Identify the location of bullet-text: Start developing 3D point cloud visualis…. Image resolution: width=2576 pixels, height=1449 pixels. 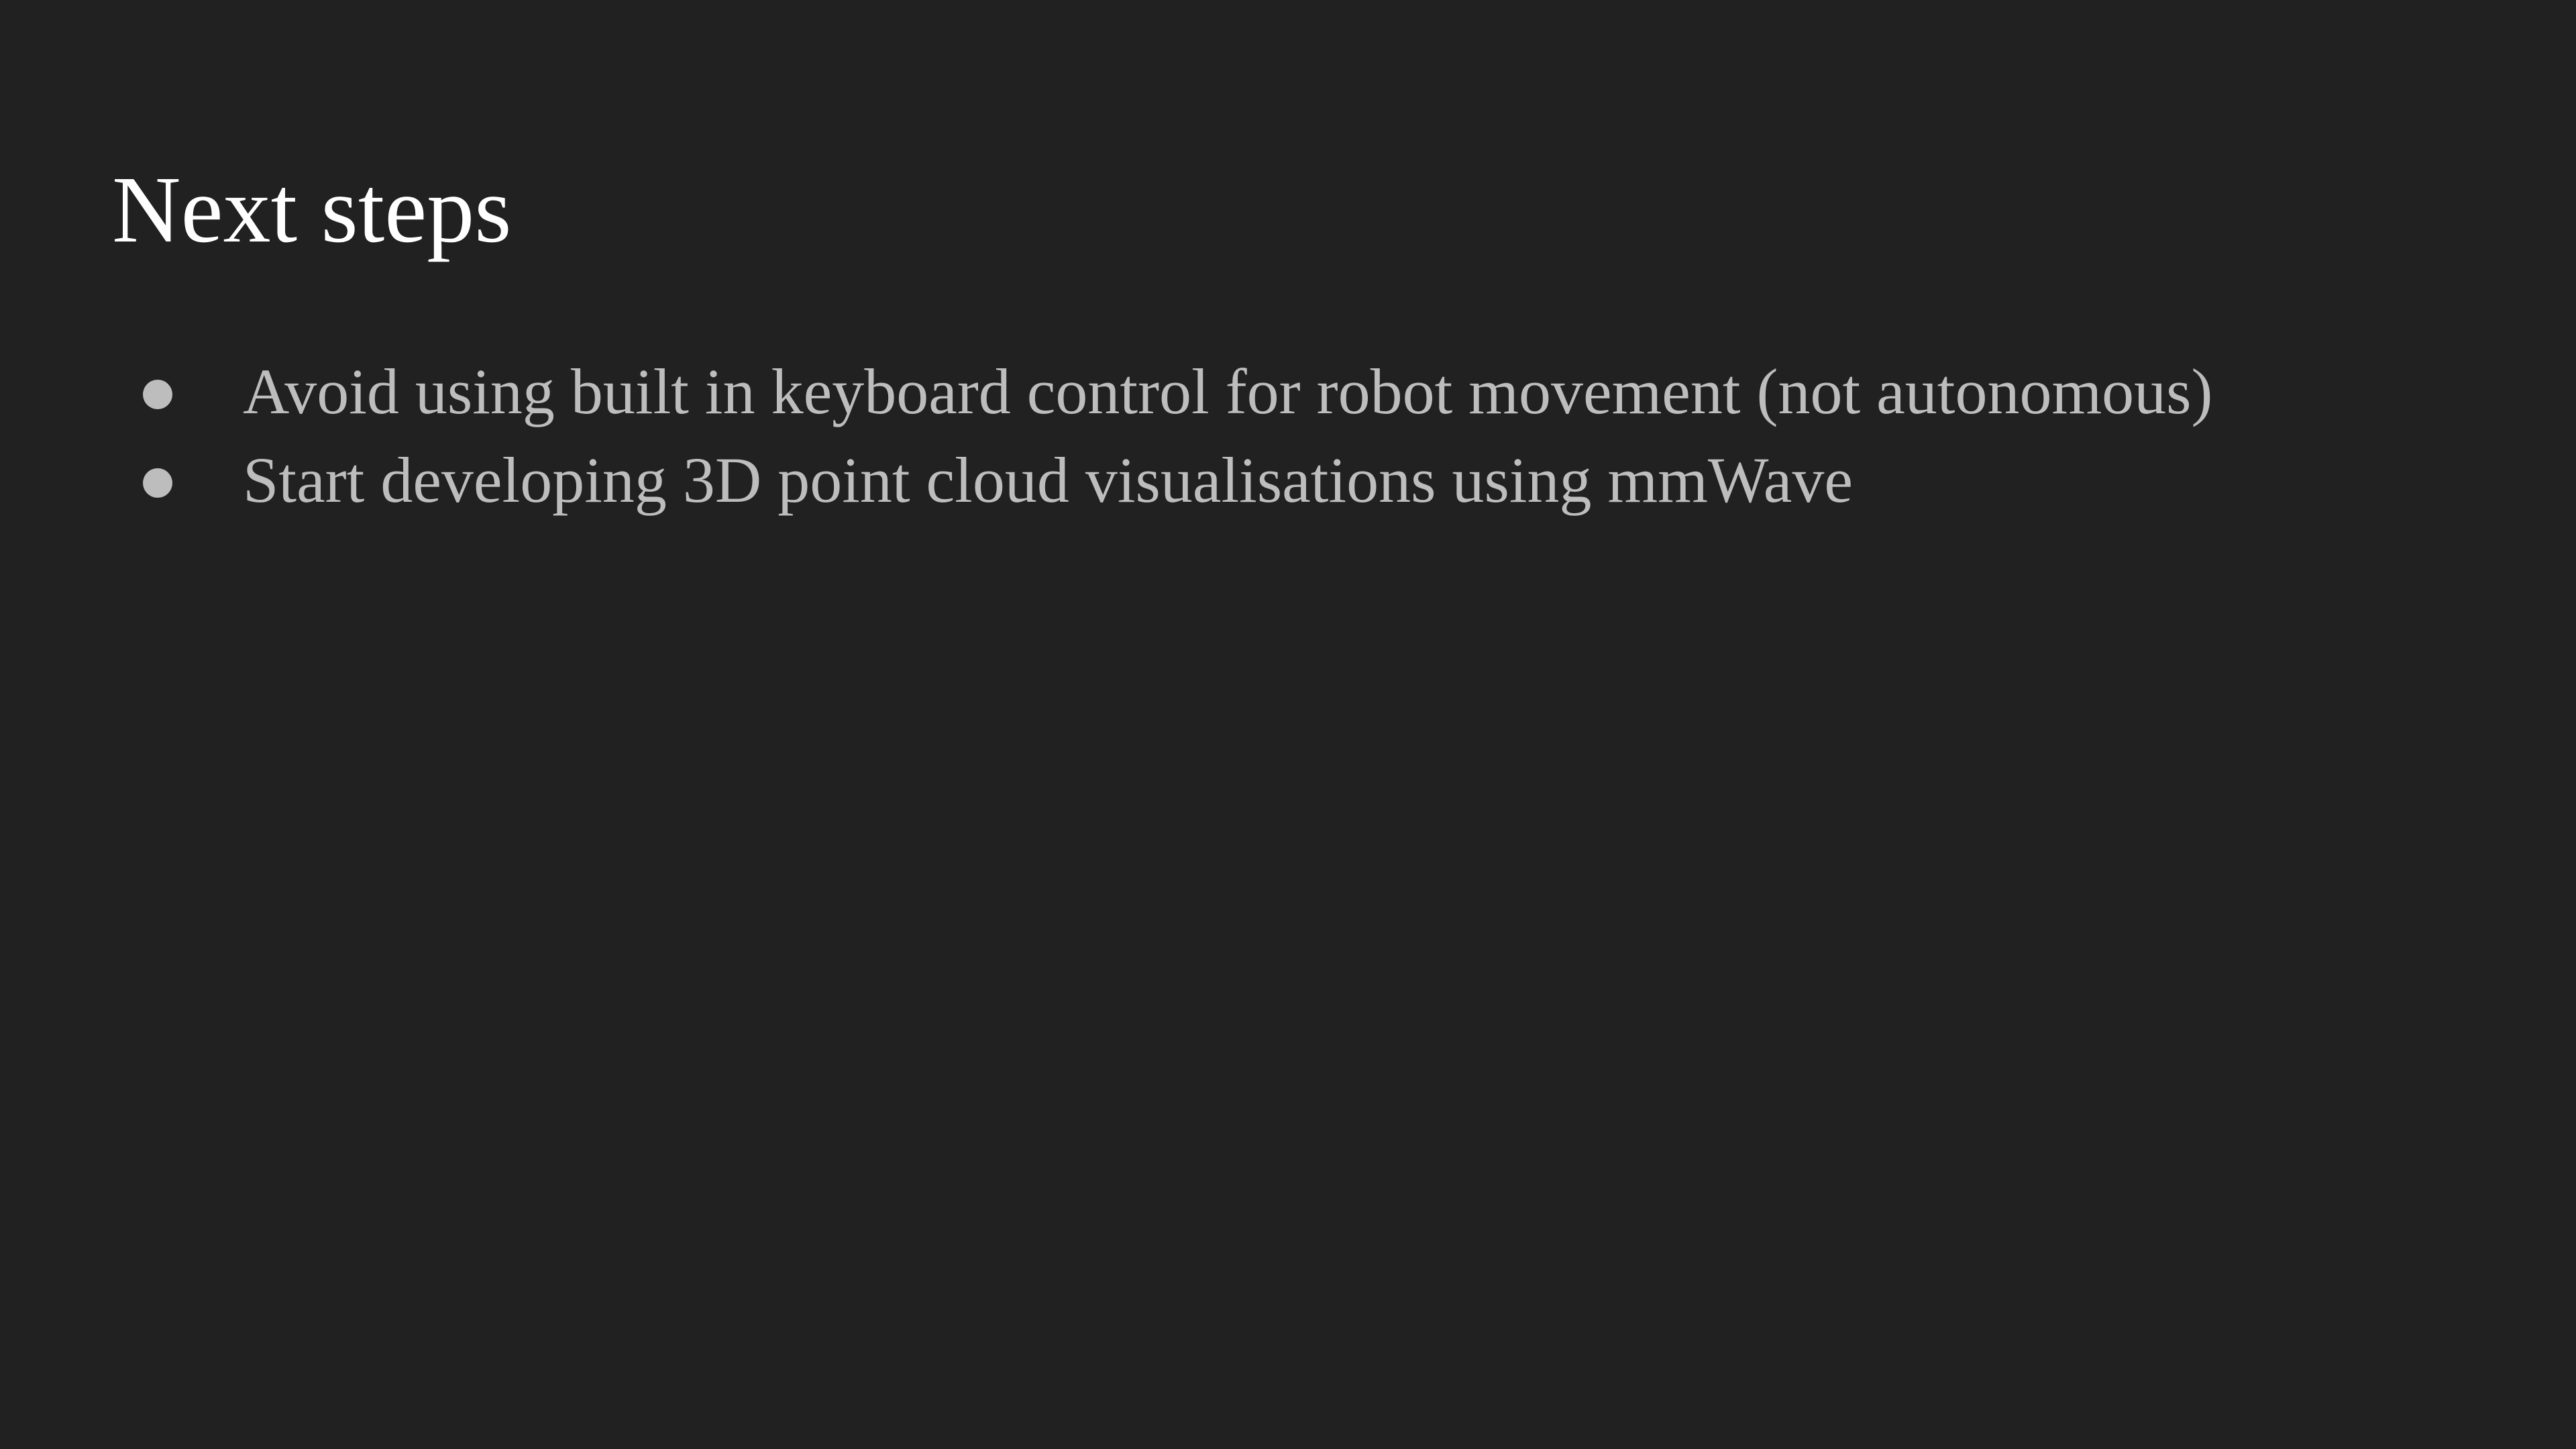
(1048, 480).